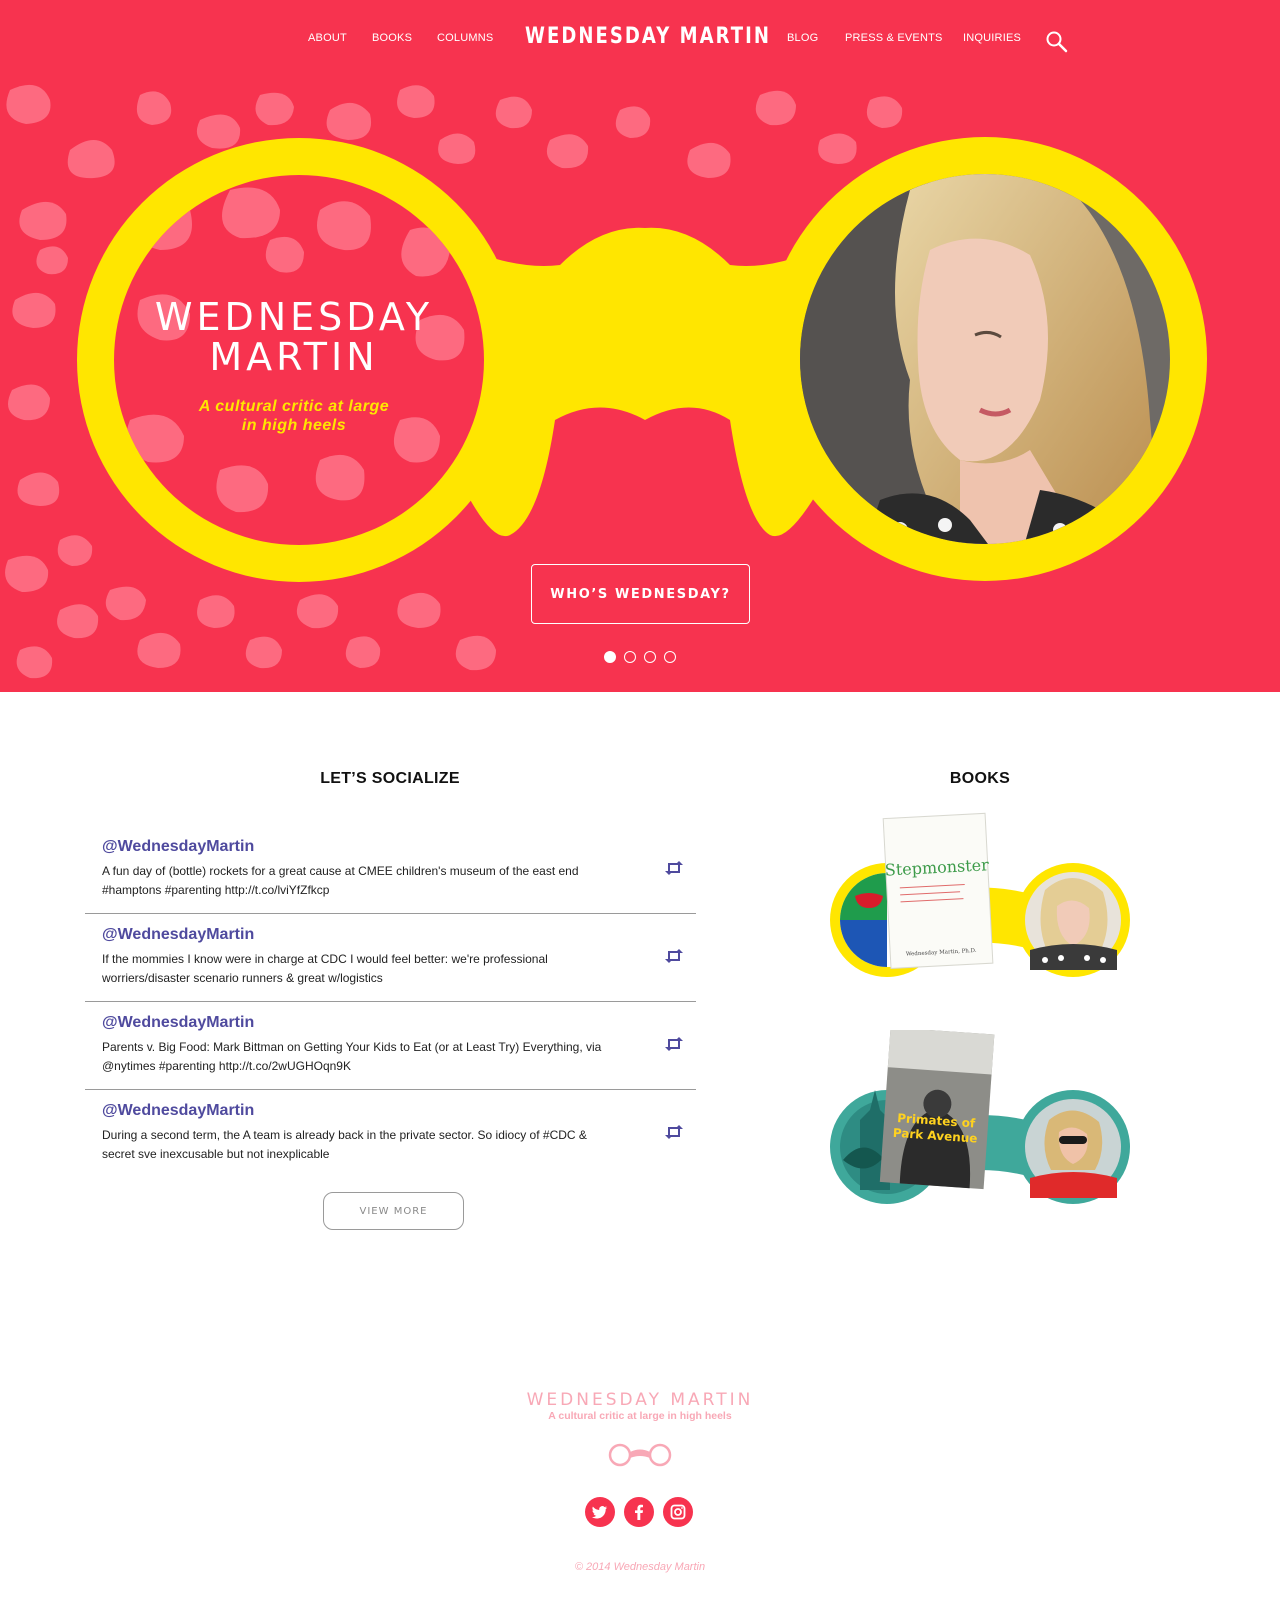  I want to click on socialize-heading: LET’S SOCIALIZE, so click(390, 778).